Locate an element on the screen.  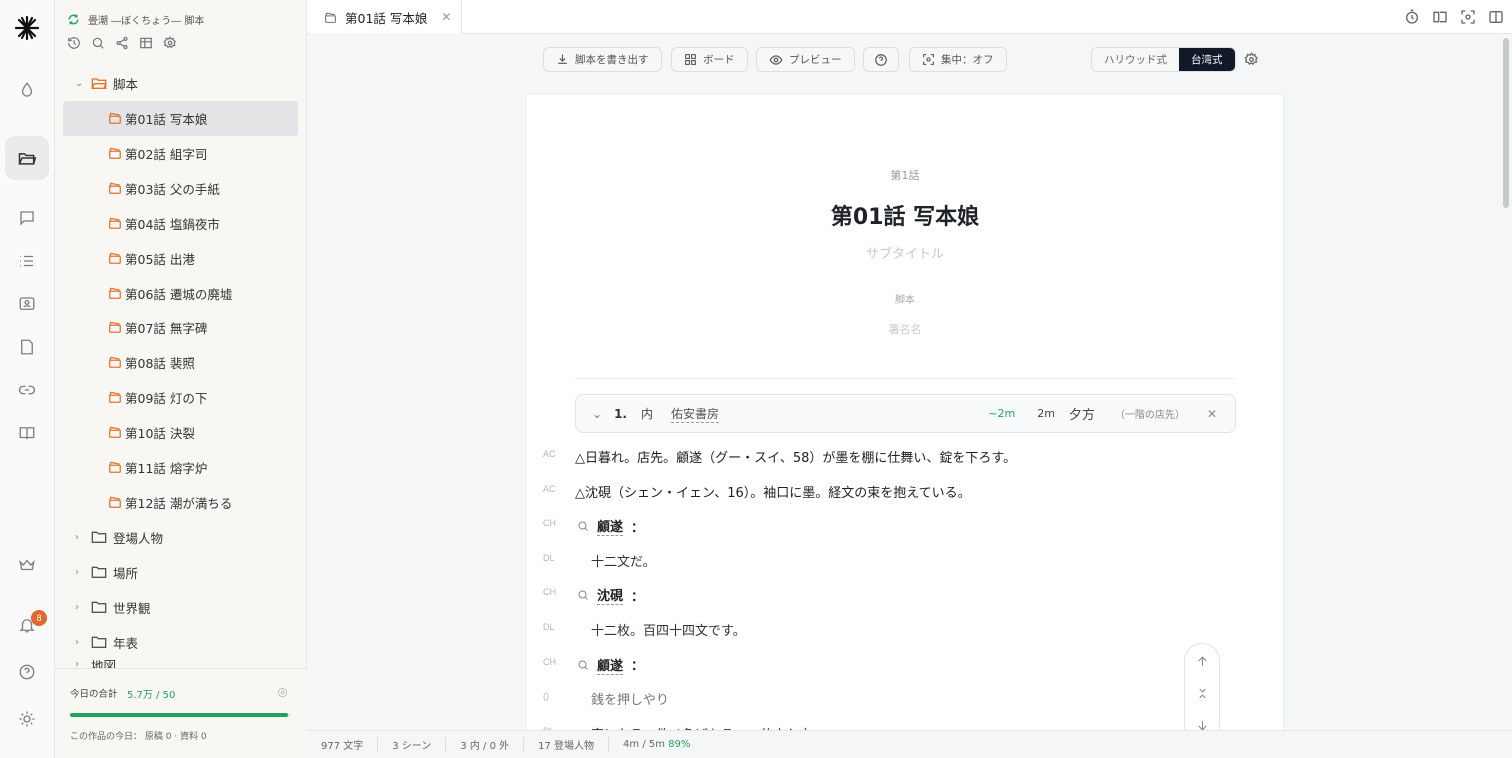
sun-icon is located at coordinates (27, 719).